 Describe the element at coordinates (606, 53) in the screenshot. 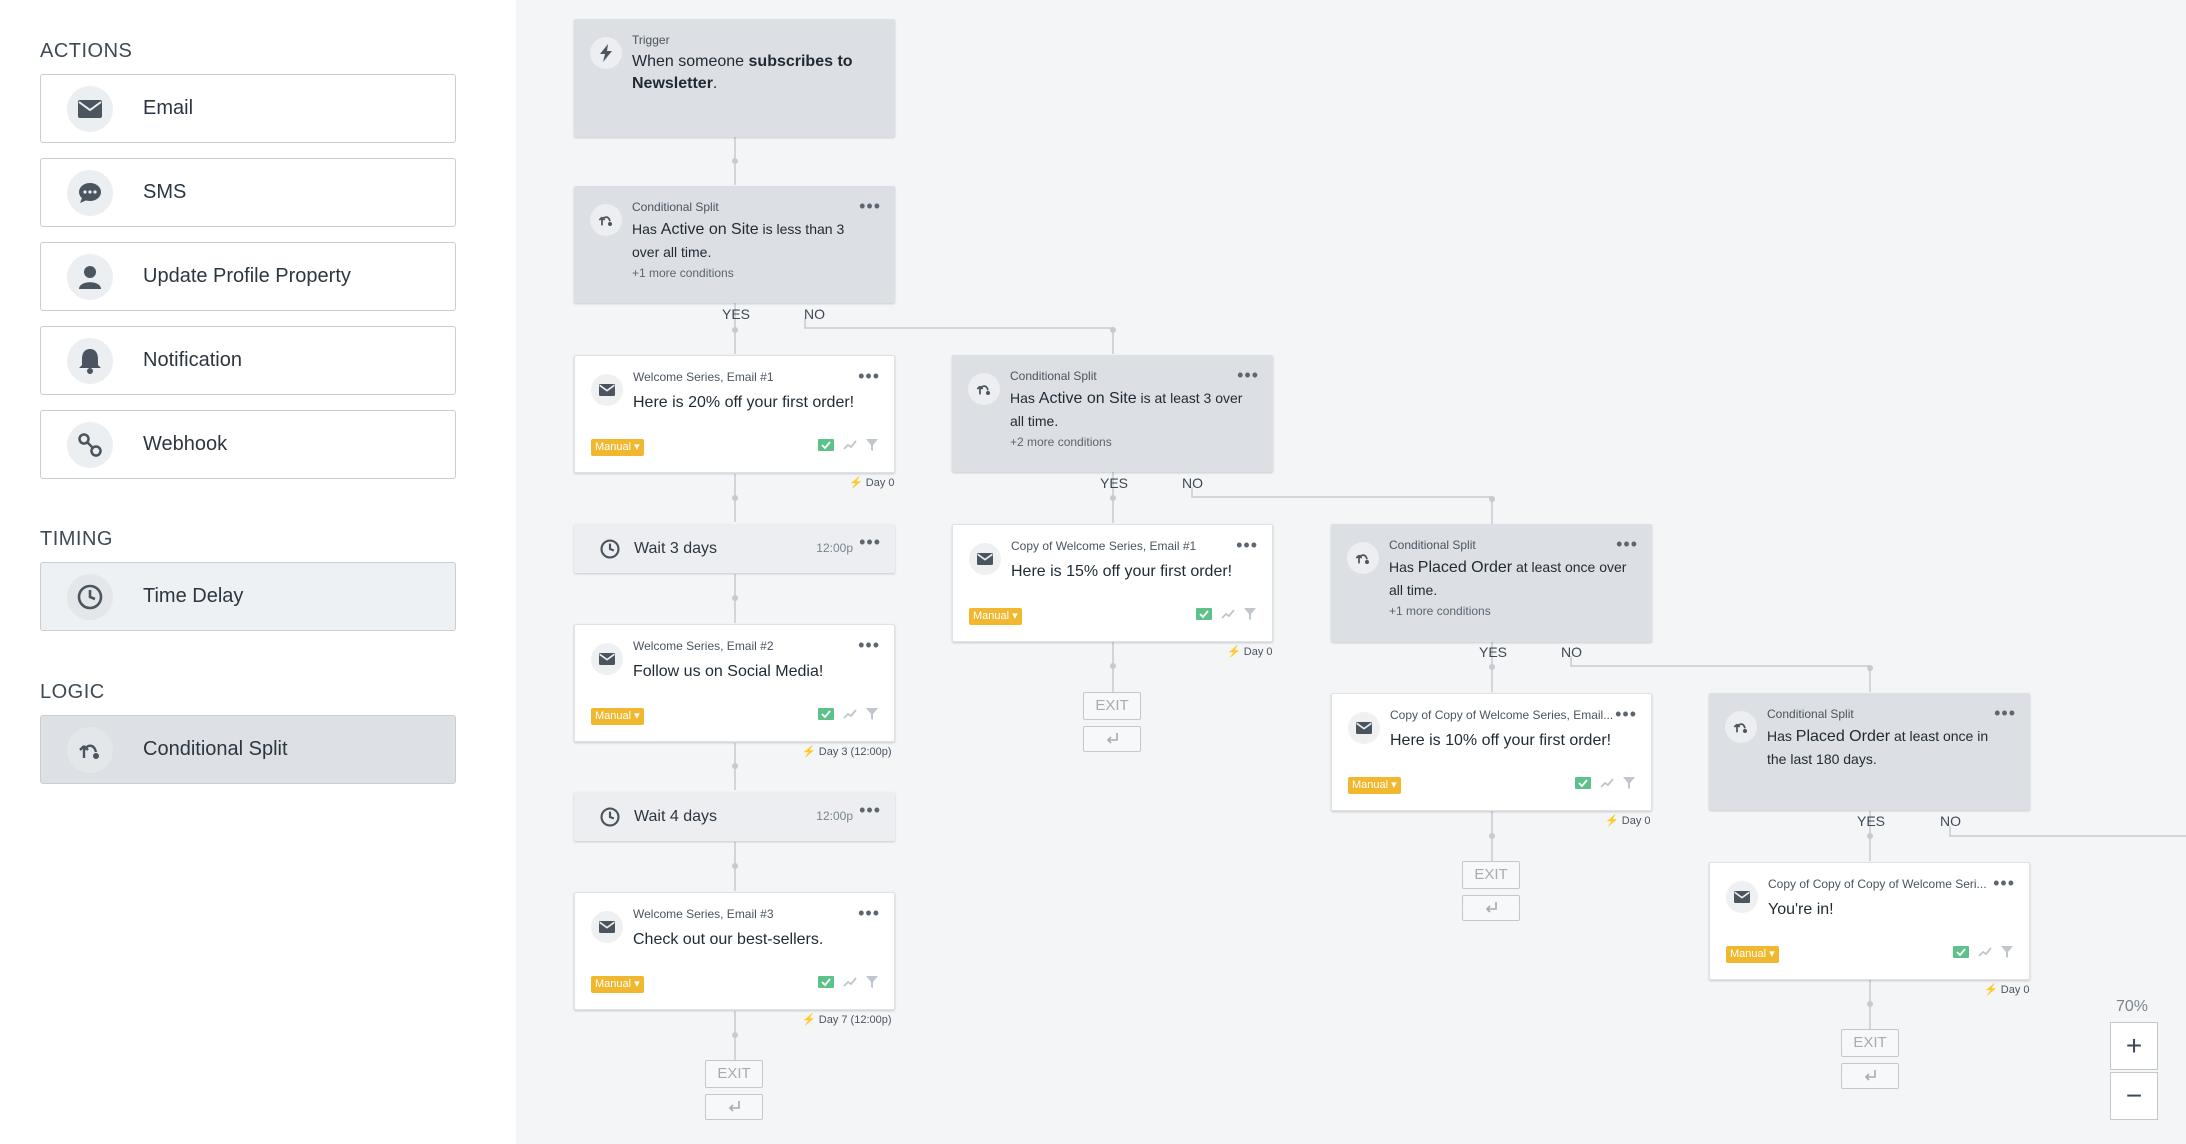

I see `lightning-icon` at that location.